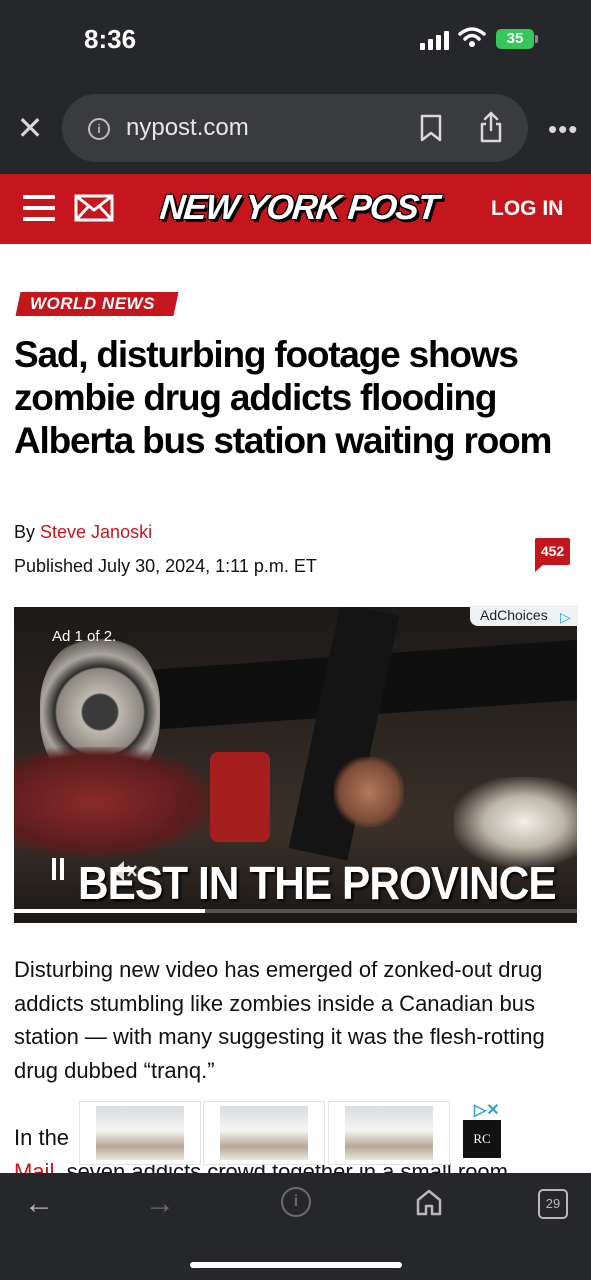  I want to click on ad-close-icon: ▷✕, so click(487, 1110).